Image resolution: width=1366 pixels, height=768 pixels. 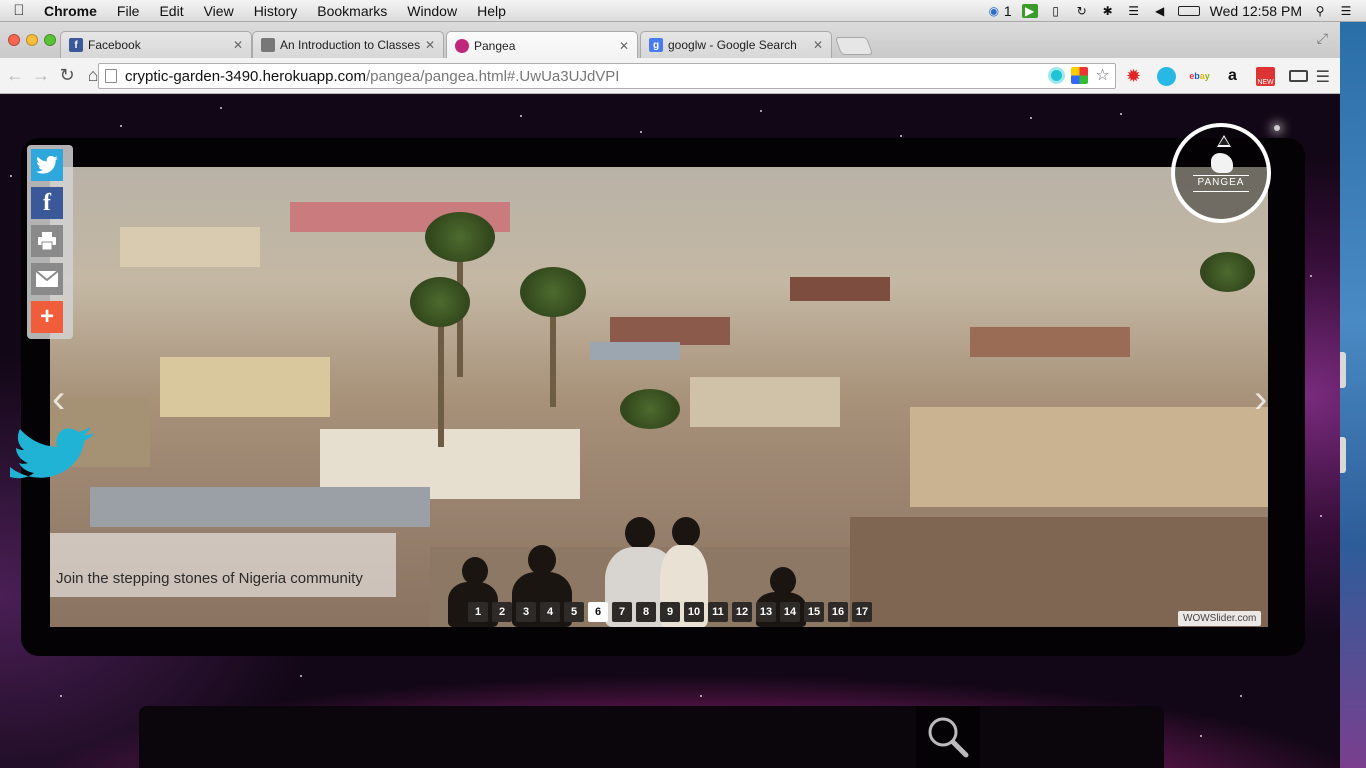 What do you see at coordinates (1320, 11) in the screenshot?
I see `spotlight-search-icon: ⚲` at bounding box center [1320, 11].